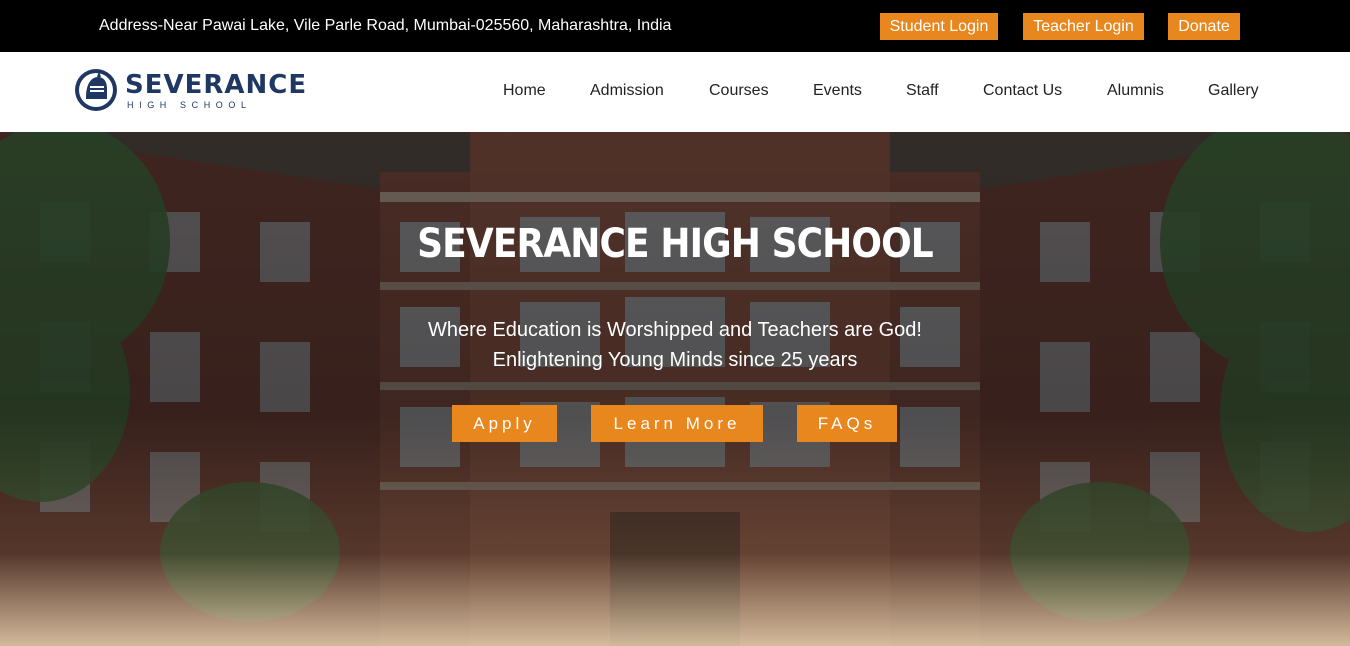 Image resolution: width=1350 pixels, height=646 pixels. What do you see at coordinates (504, 423) in the screenshot?
I see `apply-button: Apply` at bounding box center [504, 423].